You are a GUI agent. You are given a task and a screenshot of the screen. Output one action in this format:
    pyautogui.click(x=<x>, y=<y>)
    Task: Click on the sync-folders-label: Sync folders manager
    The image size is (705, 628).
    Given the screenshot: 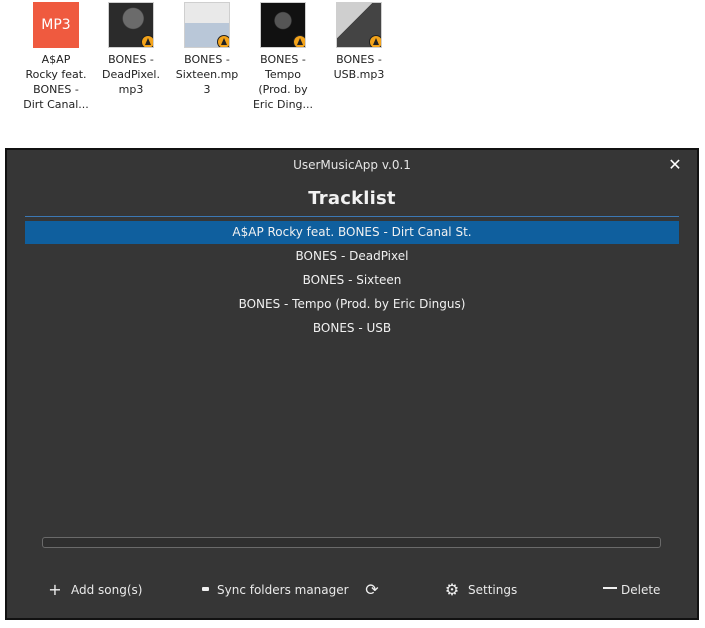 What is the action you would take?
    pyautogui.click(x=283, y=590)
    